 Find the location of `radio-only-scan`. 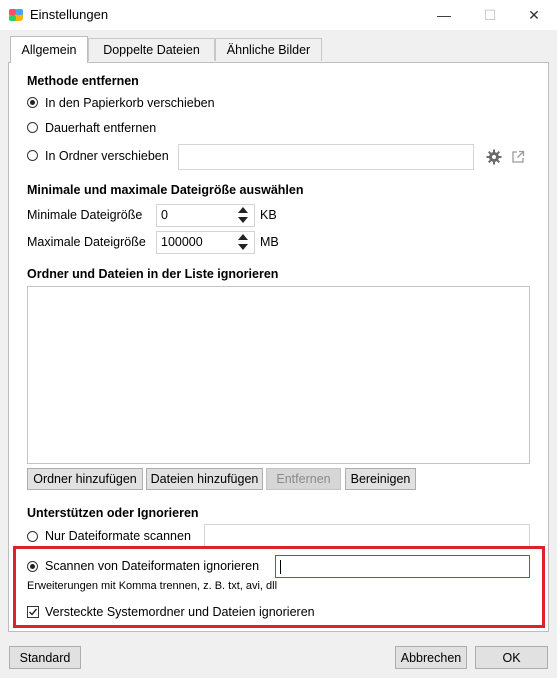

radio-only-scan is located at coordinates (32, 536).